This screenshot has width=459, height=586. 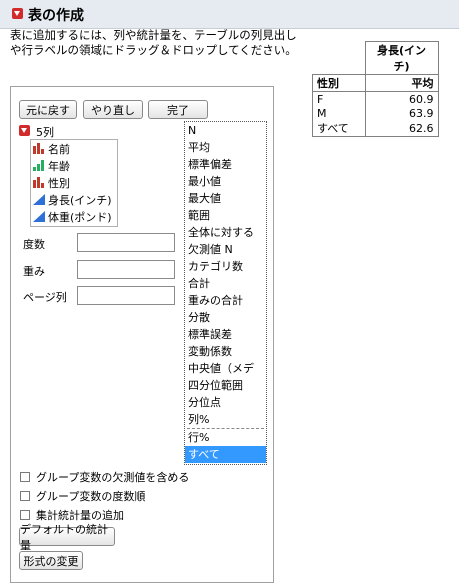 What do you see at coordinates (74, 165) in the screenshot?
I see `column-item: 年齢` at bounding box center [74, 165].